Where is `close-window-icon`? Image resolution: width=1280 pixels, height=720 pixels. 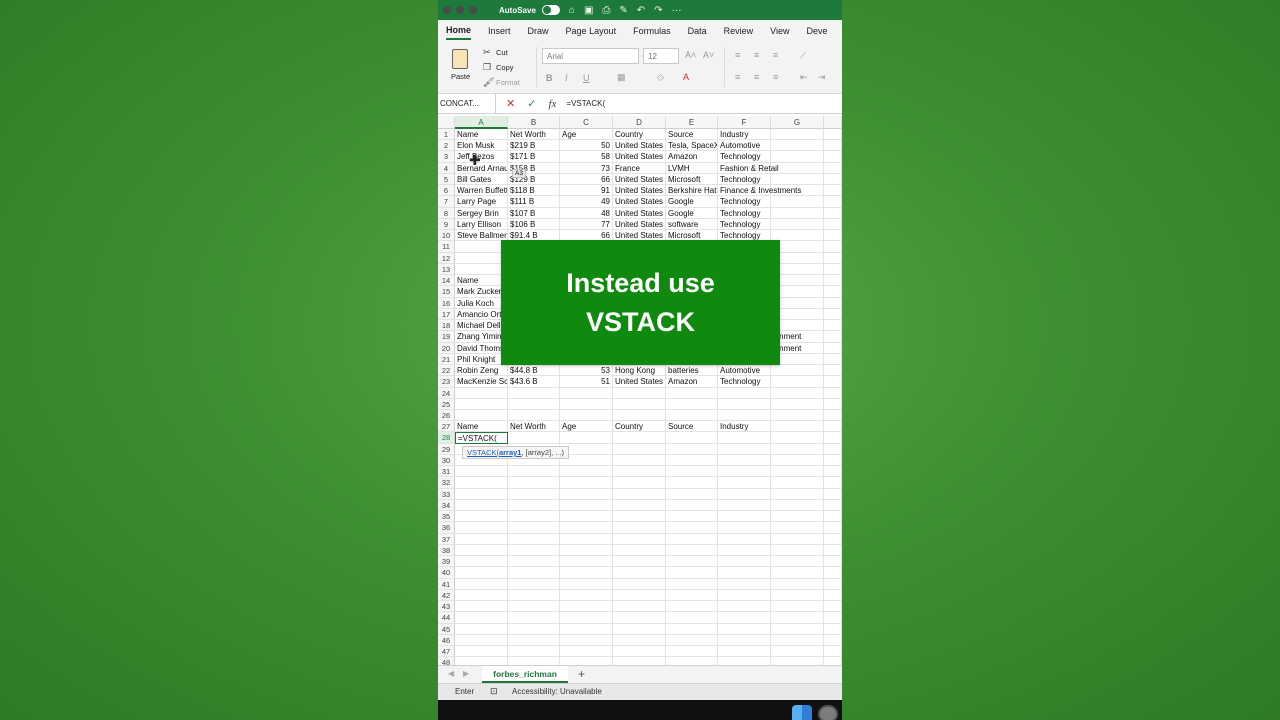
close-window-icon is located at coordinates (447, 10).